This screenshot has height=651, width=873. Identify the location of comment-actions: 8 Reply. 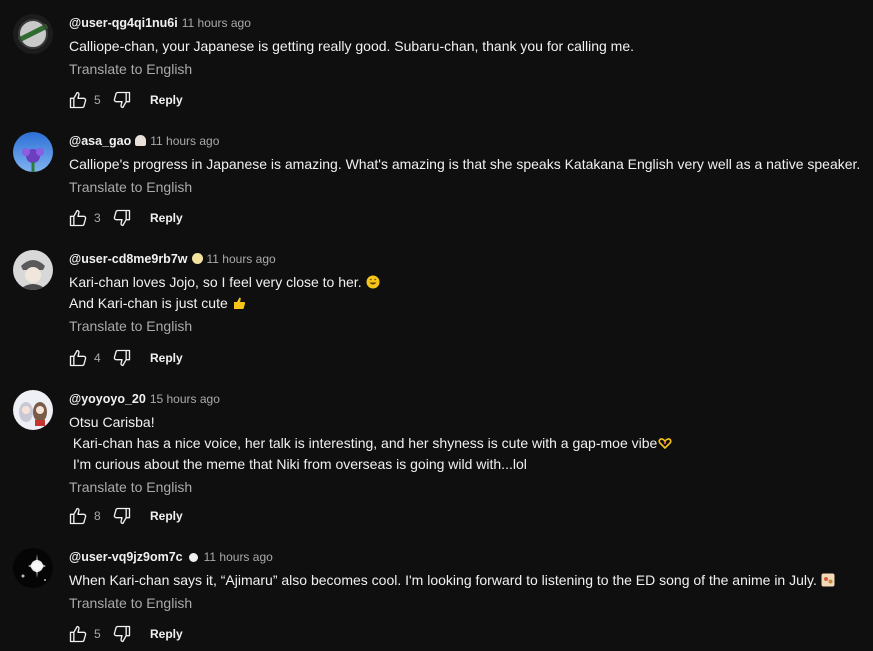
(124, 516).